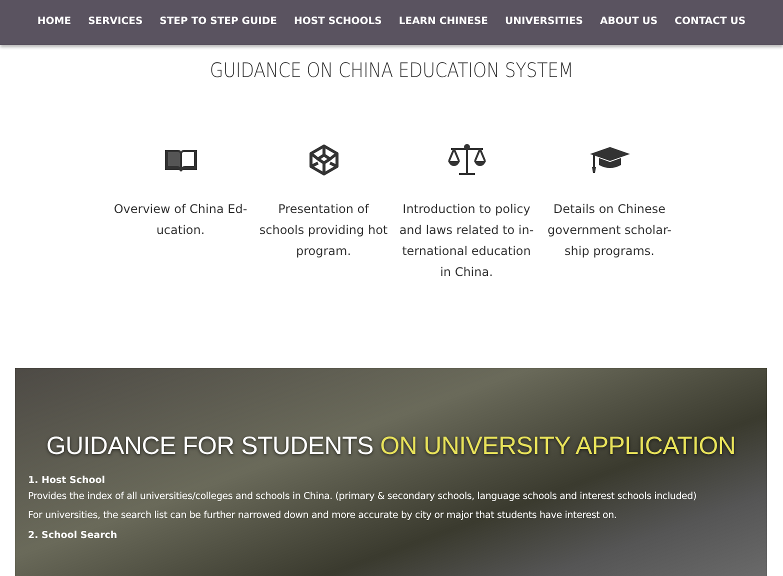 The image size is (783, 576). What do you see at coordinates (323, 515) in the screenshot?
I see `section-paragraph: For universities, the search list can be further narrowed down and more accurate by city or major that students have interest on.` at bounding box center [323, 515].